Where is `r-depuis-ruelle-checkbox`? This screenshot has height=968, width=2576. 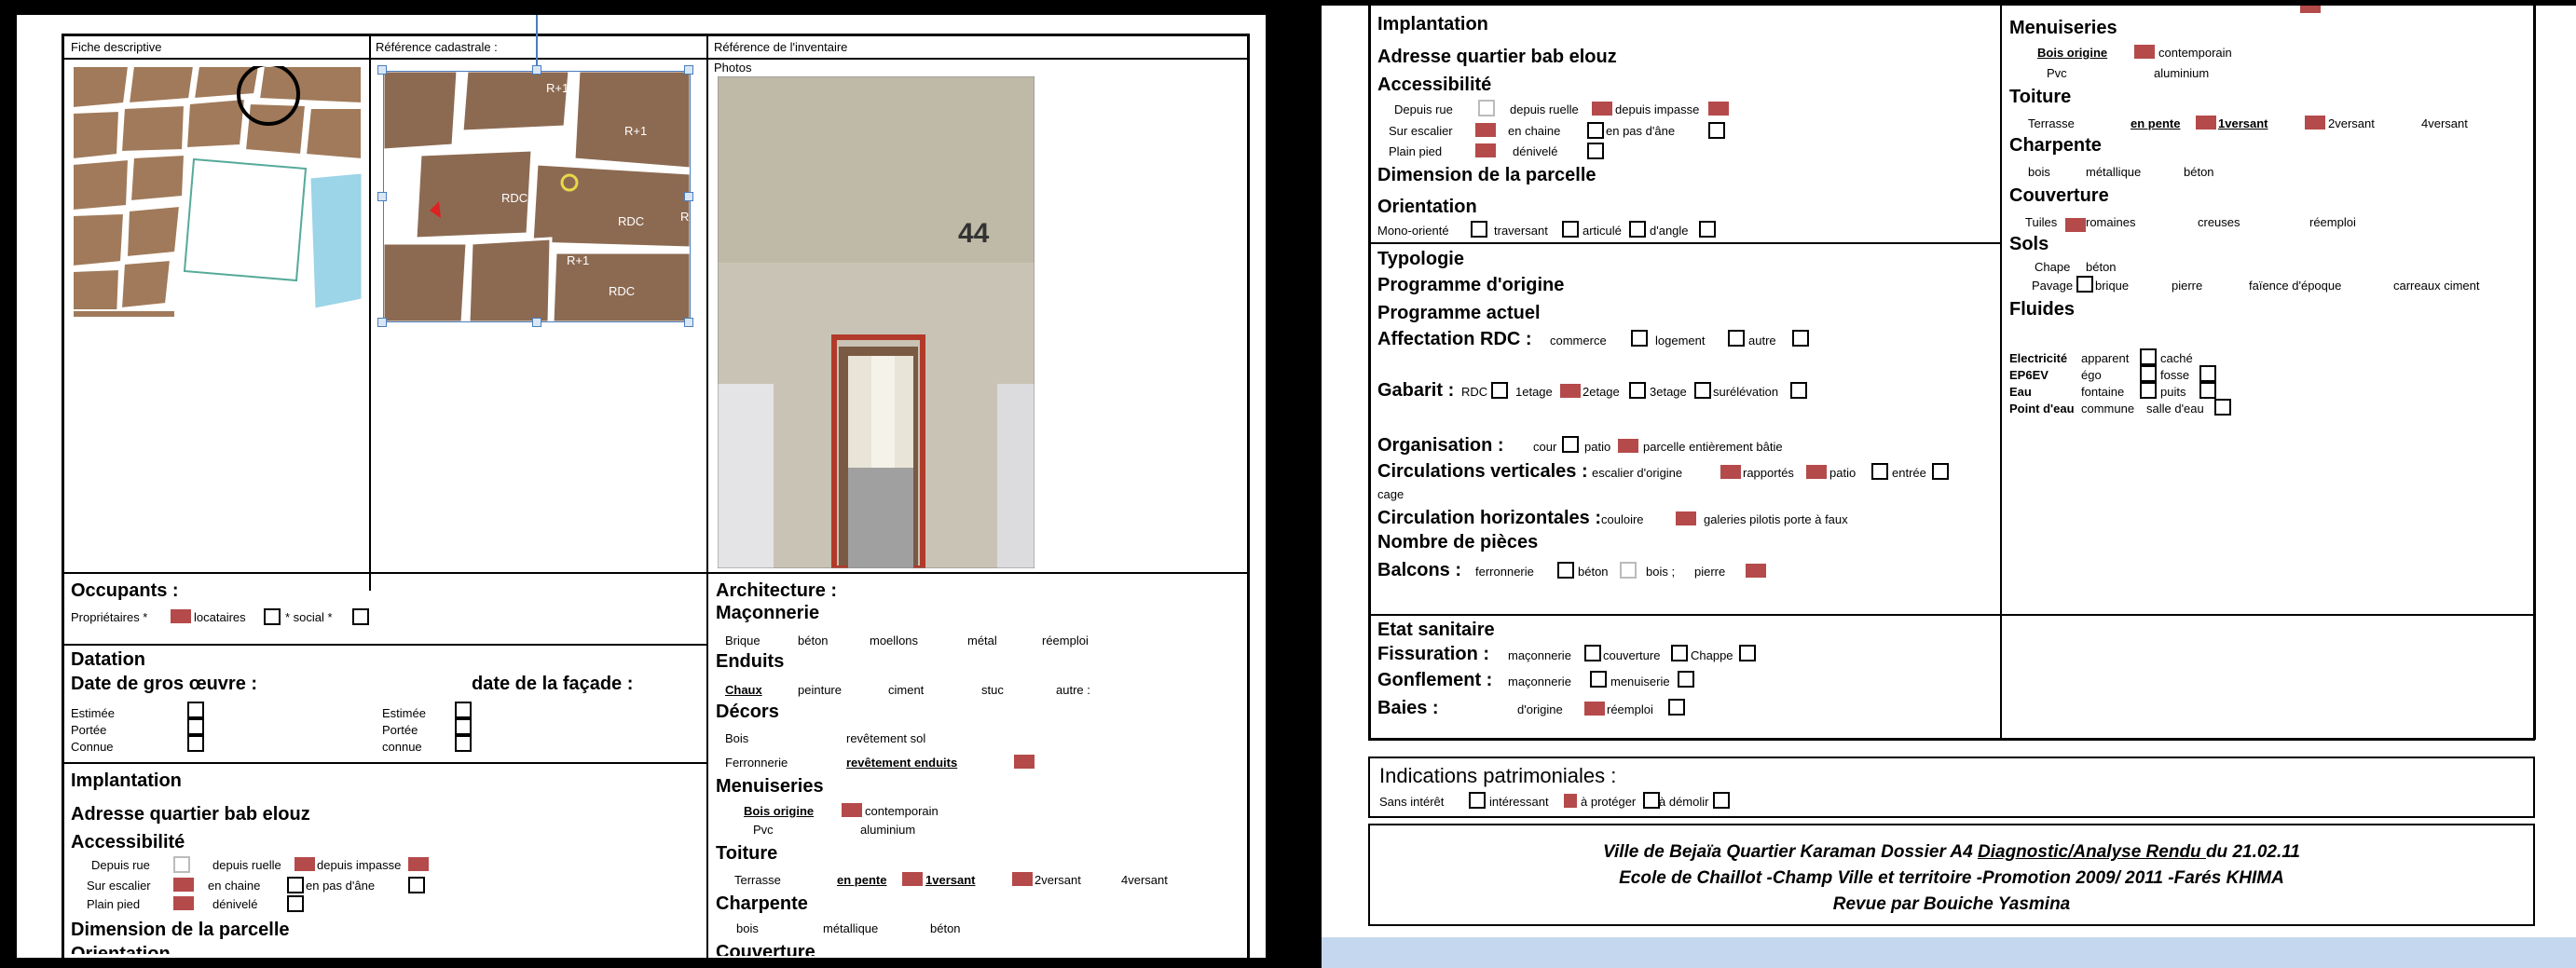 r-depuis-ruelle-checkbox is located at coordinates (1602, 109).